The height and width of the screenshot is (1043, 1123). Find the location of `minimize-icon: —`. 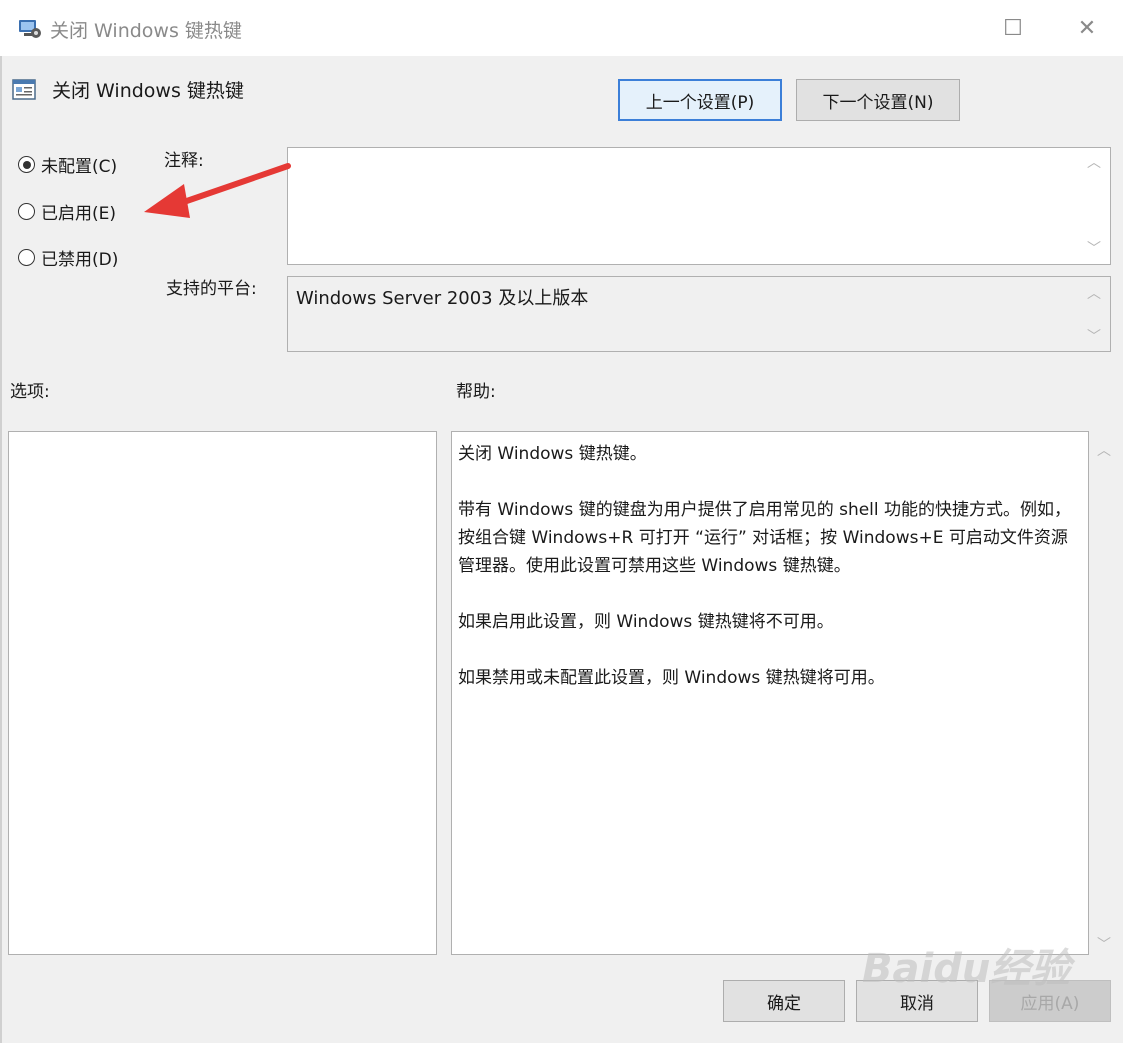

minimize-icon: — is located at coordinates (951, 28).